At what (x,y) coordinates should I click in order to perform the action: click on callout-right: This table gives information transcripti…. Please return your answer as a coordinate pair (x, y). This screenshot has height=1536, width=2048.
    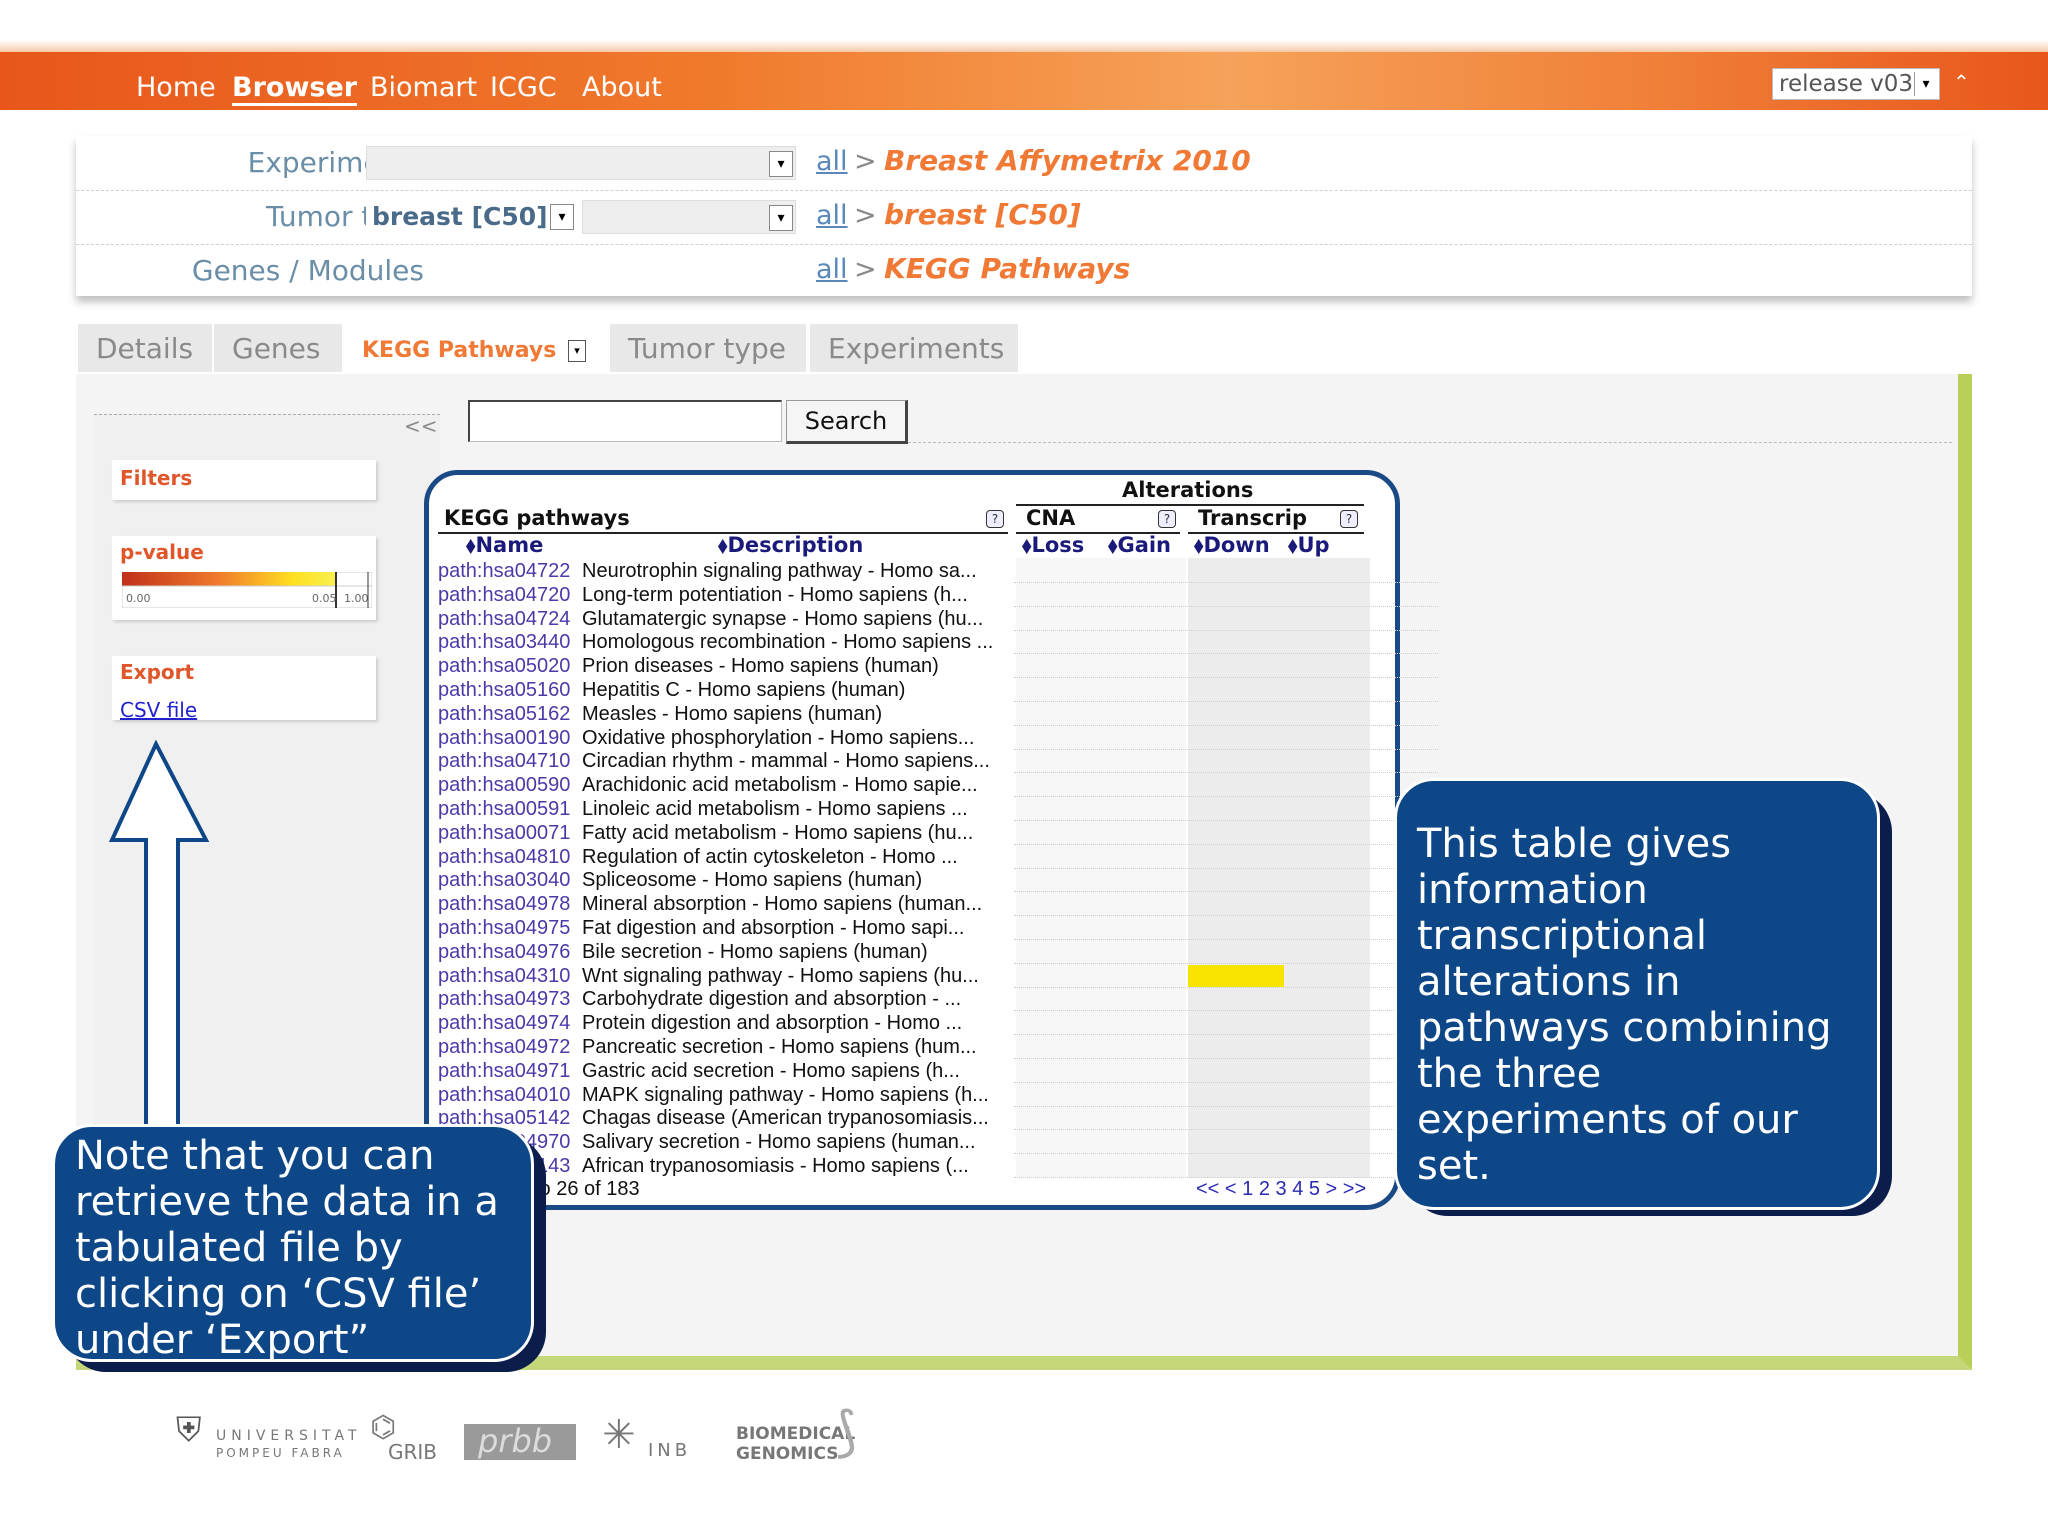
    Looking at the image, I should click on (1637, 994).